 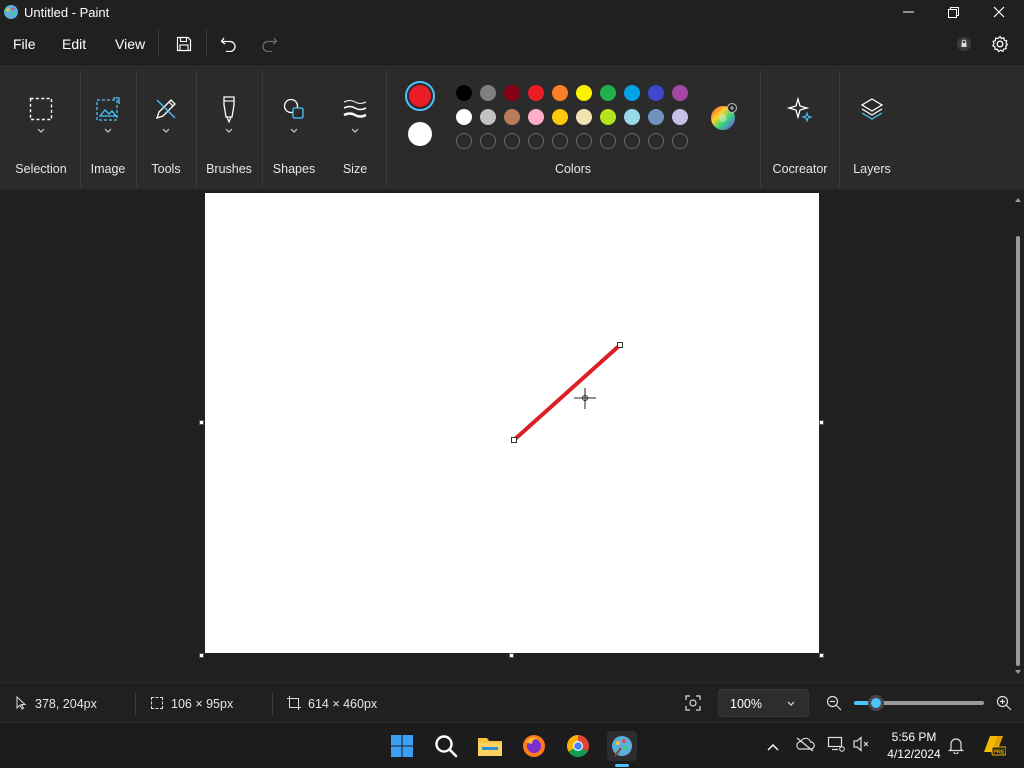 I want to click on window-title: Untitled - Paint, so click(x=67, y=12).